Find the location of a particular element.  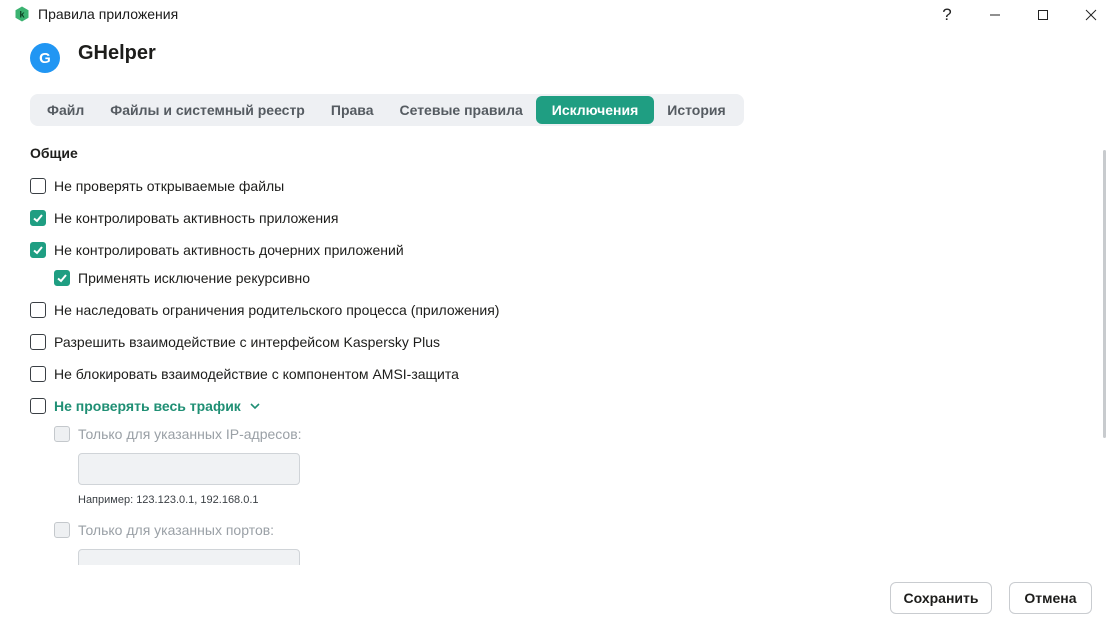

ports-input is located at coordinates (189, 557).